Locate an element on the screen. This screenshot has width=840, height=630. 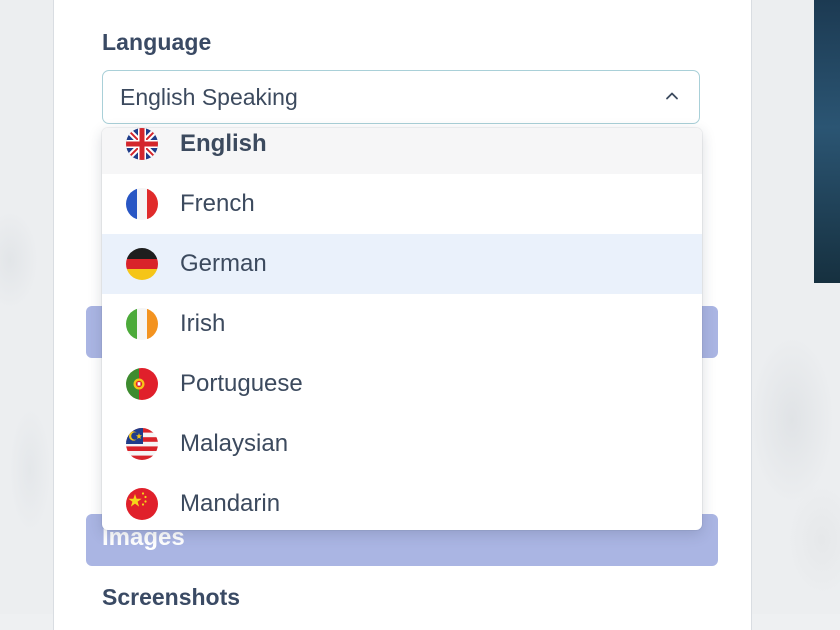
language-label: Language is located at coordinates (157, 42).